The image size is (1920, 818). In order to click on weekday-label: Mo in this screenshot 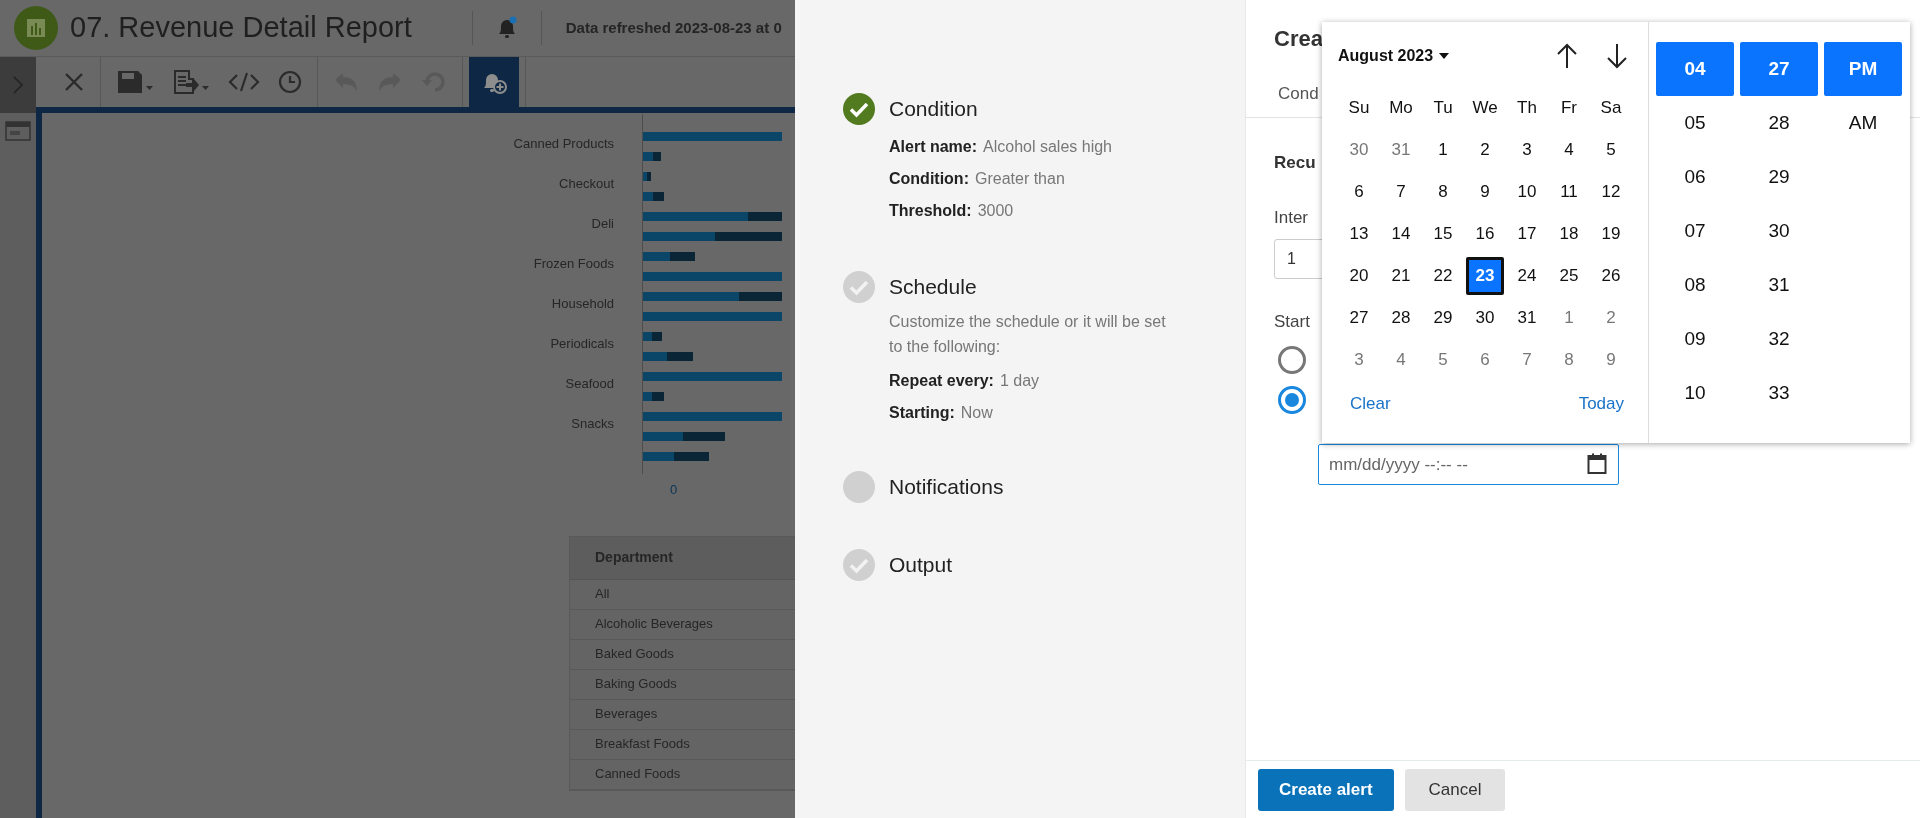, I will do `click(1401, 108)`.